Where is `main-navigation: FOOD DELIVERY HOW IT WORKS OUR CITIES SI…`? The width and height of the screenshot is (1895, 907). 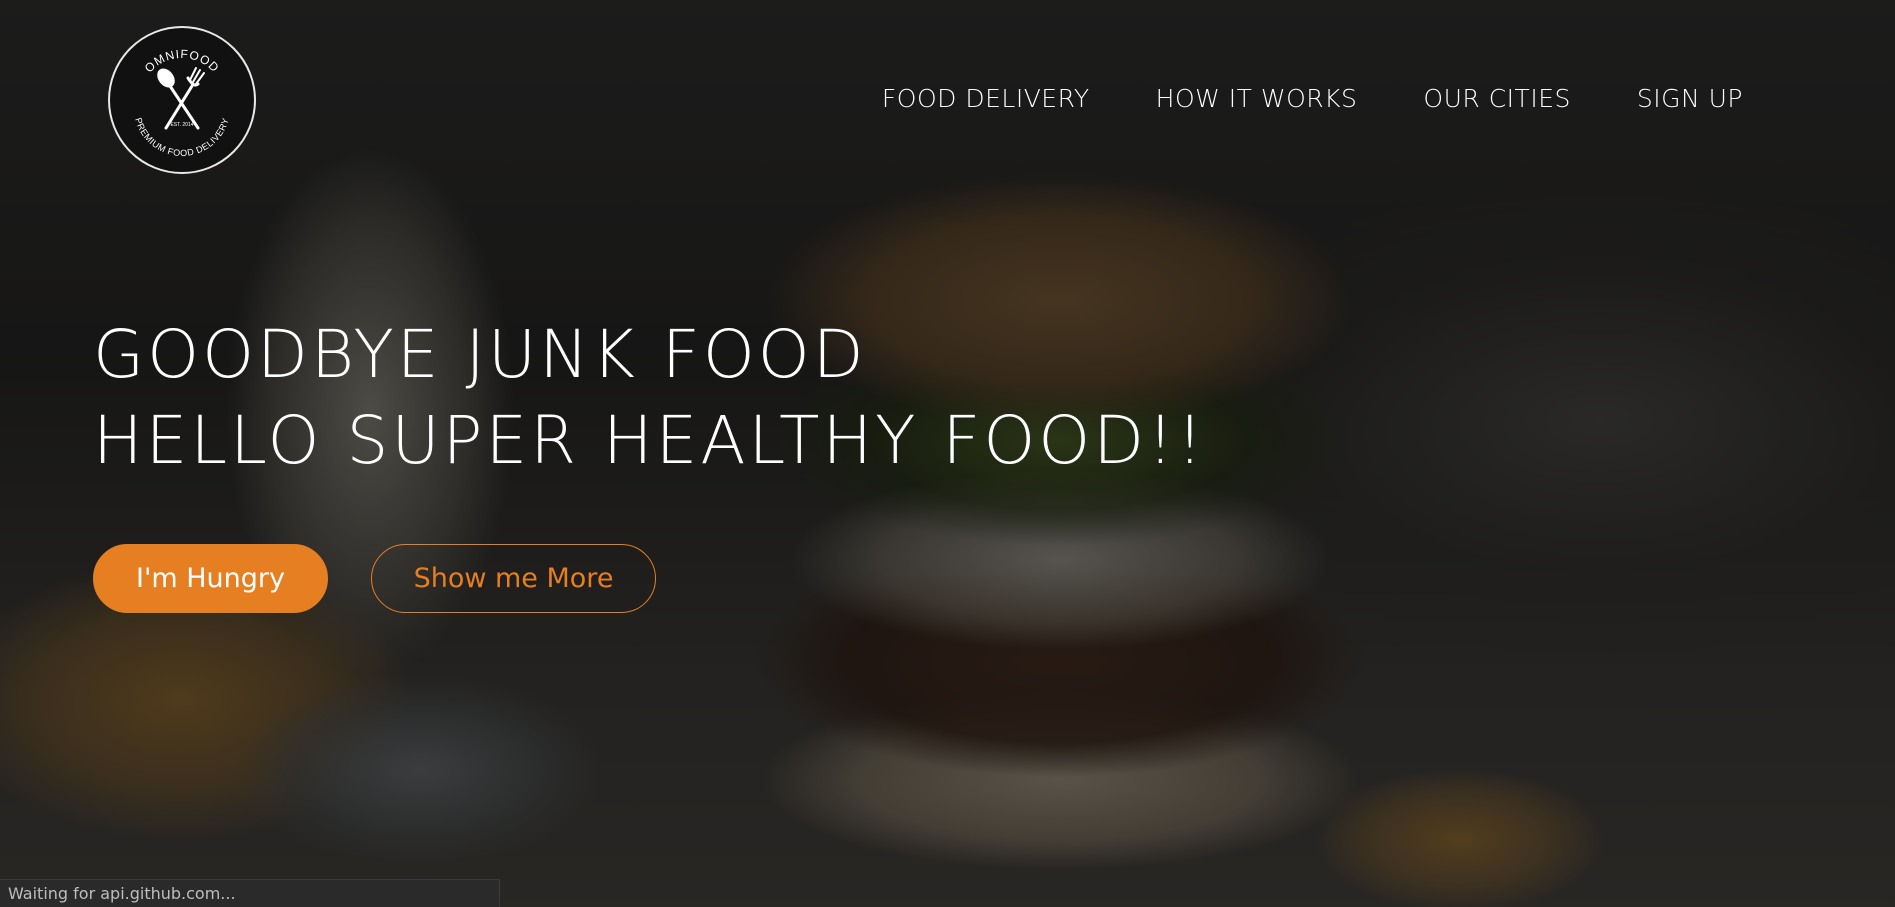 main-navigation: FOOD DELIVERY HOW IT WORKS OUR CITIES SI… is located at coordinates (1312, 99).